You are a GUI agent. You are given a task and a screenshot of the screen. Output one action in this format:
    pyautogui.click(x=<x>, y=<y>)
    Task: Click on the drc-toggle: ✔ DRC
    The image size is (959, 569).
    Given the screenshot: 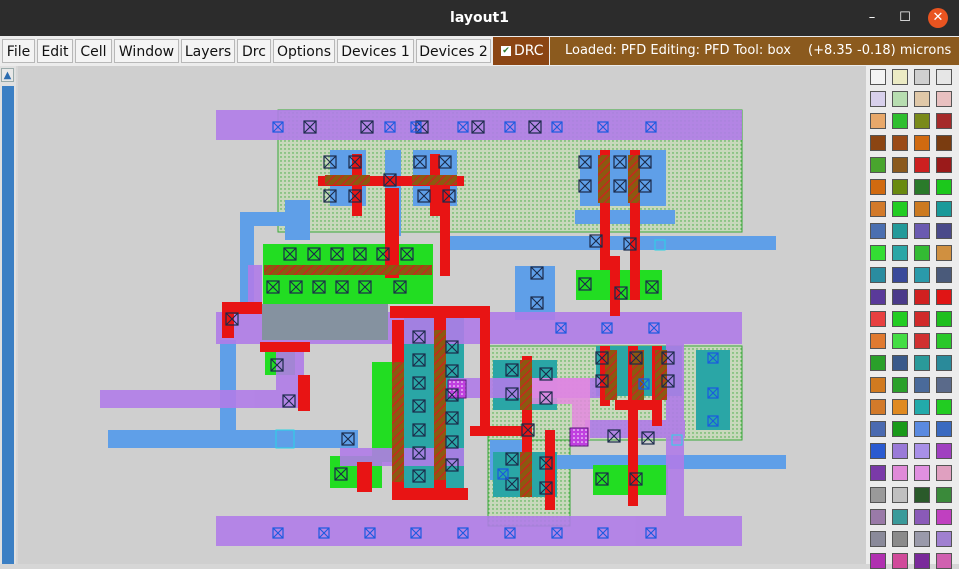 What is the action you would take?
    pyautogui.click(x=521, y=51)
    